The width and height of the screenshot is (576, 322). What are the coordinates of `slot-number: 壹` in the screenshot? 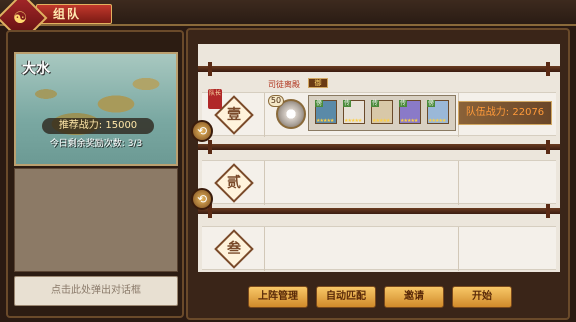 It's located at (234, 115).